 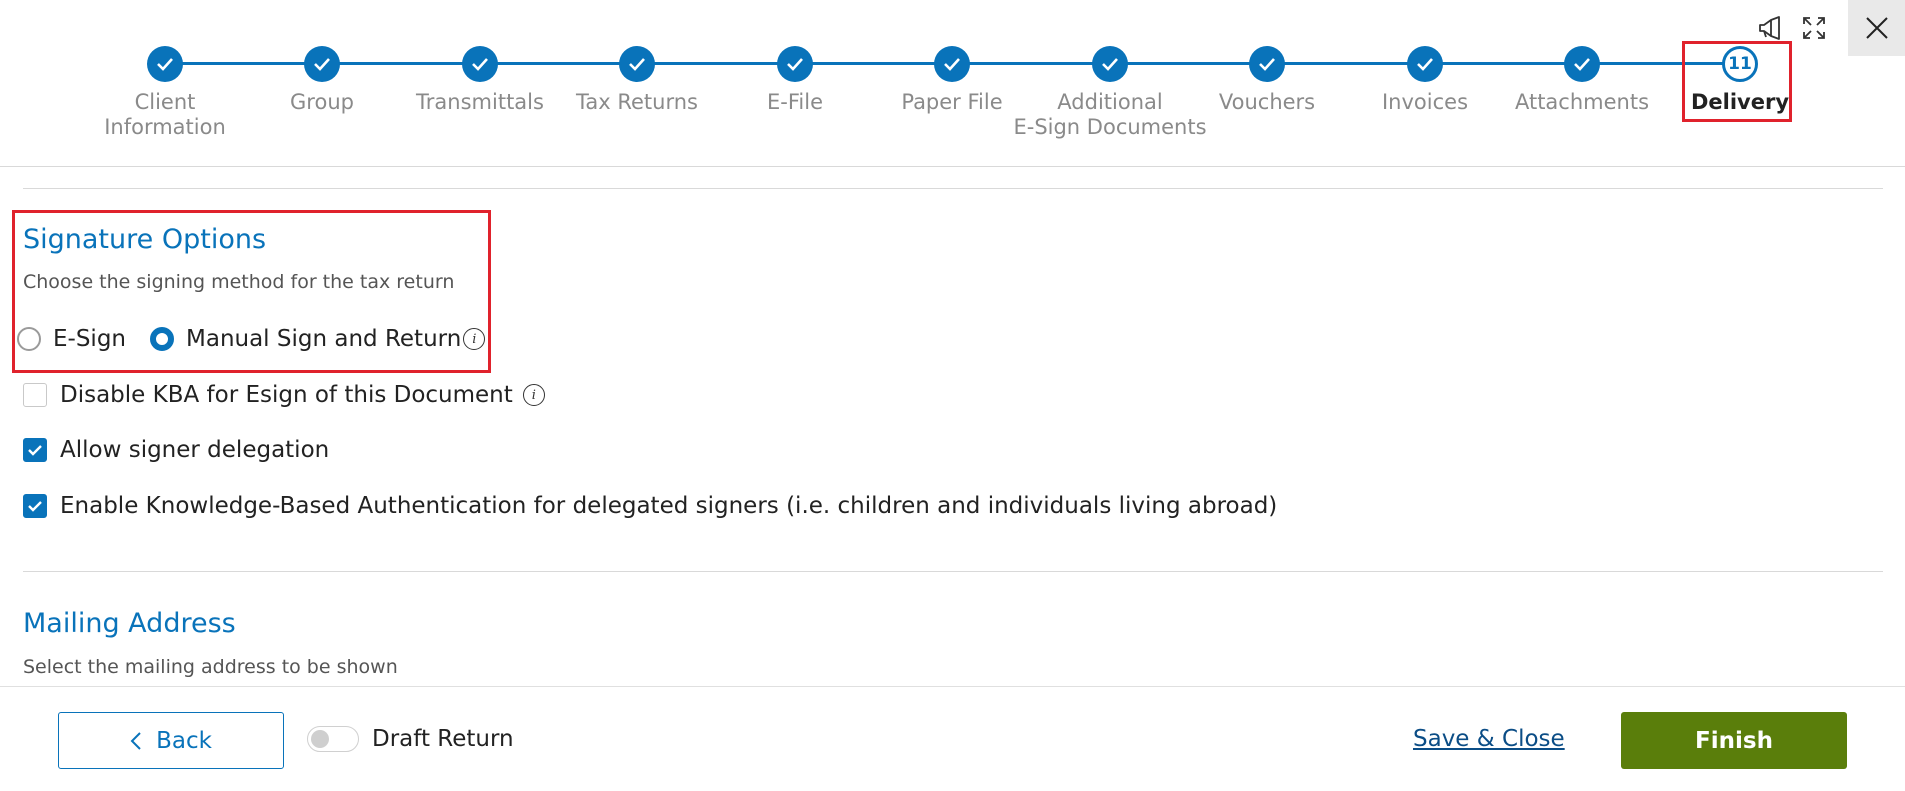 I want to click on signer-delegation-row: Allow signer delegation, so click(x=176, y=450).